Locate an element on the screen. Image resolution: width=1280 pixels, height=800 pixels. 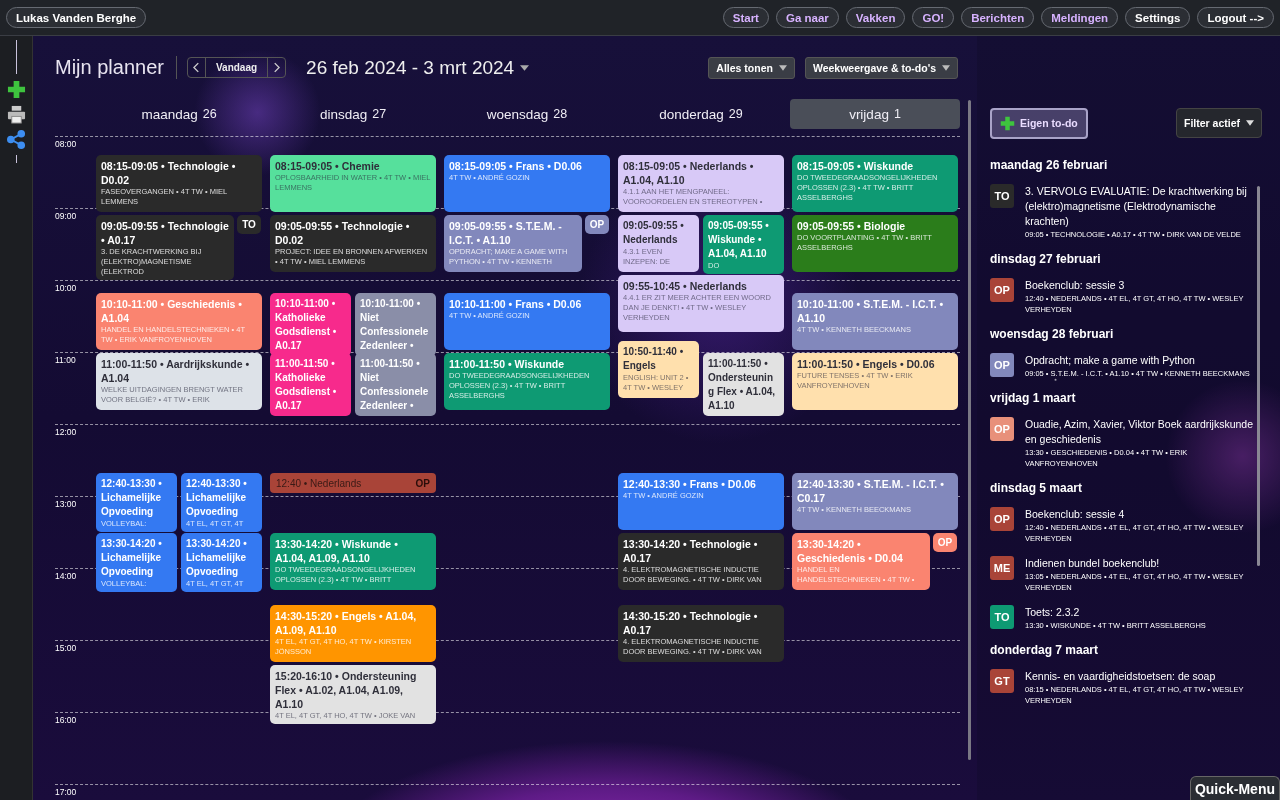
user-button: Lukas Vanden Berghe is located at coordinates (76, 17).